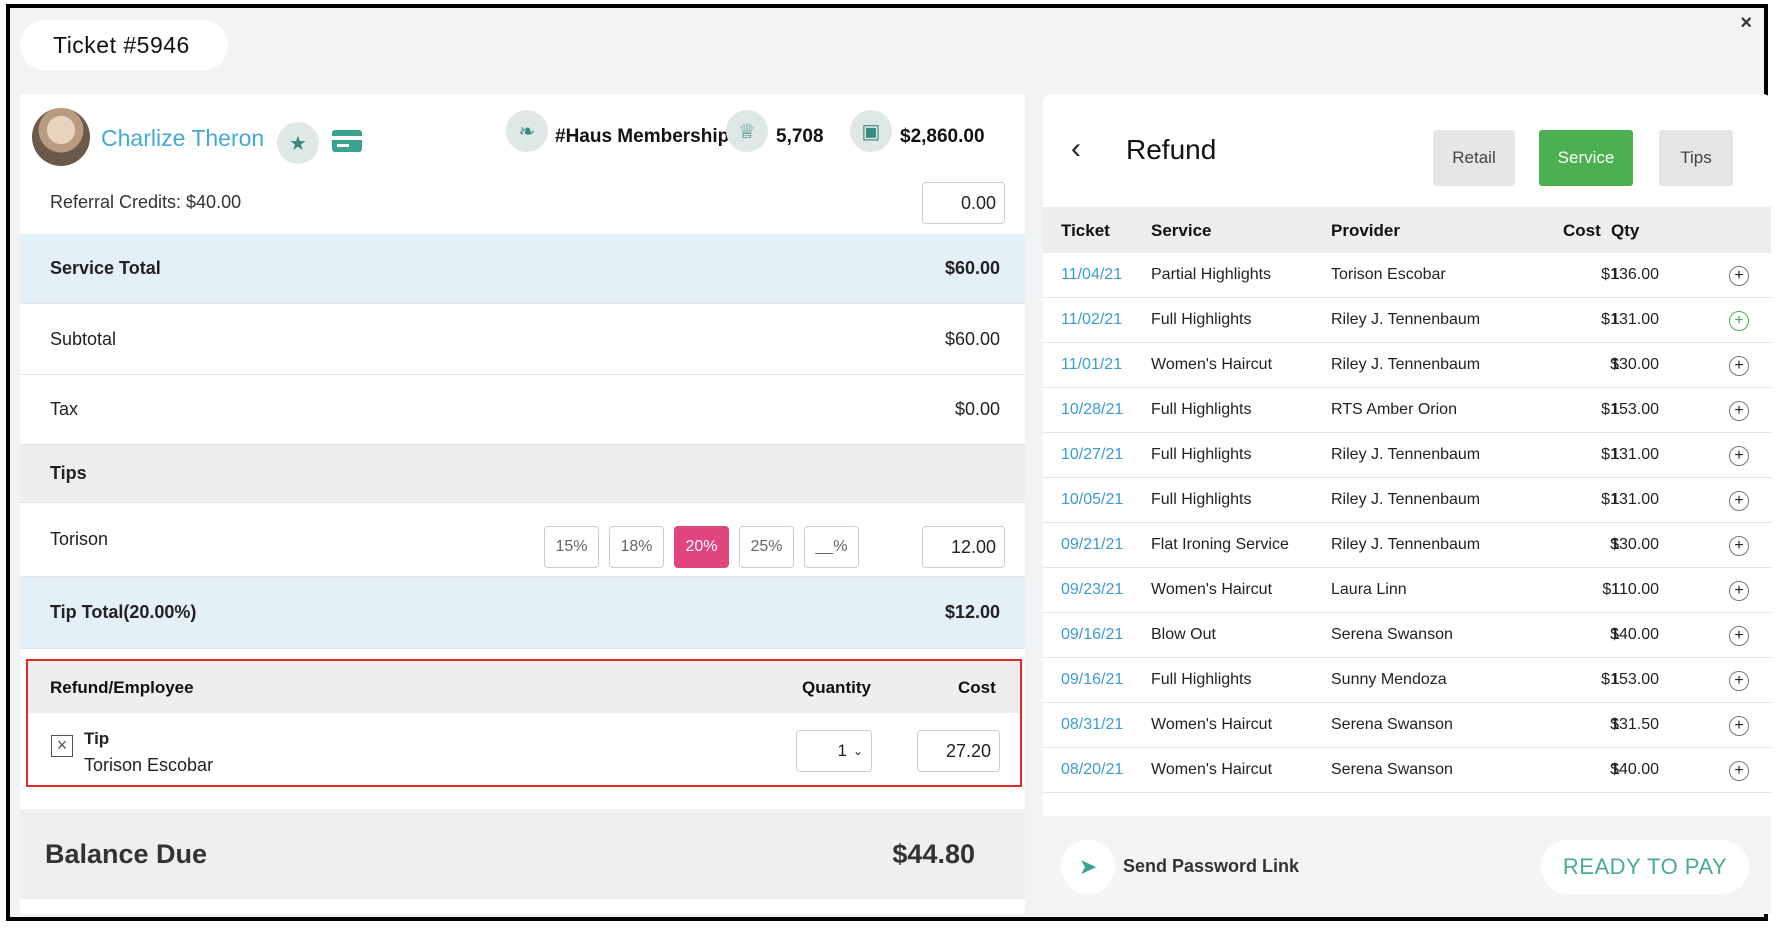 This screenshot has width=1778, height=928. Describe the element at coordinates (766, 547) in the screenshot. I see `tip-25-button: 25%` at that location.